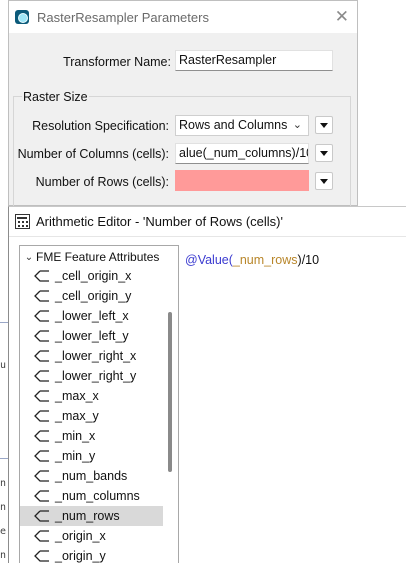 This screenshot has width=406, height=563. What do you see at coordinates (80, 536) in the screenshot?
I see `attribute-label: _origin_x` at bounding box center [80, 536].